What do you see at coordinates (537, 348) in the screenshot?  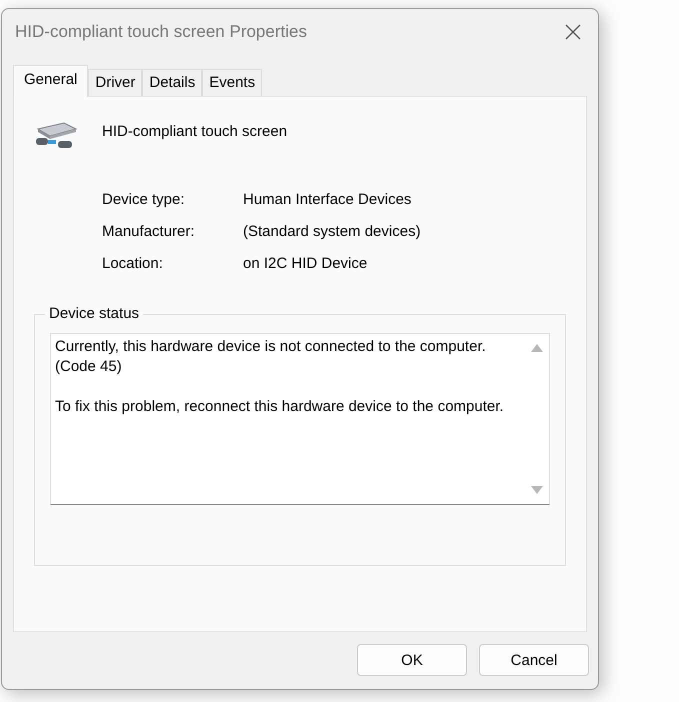 I see `scroll-up-icon` at bounding box center [537, 348].